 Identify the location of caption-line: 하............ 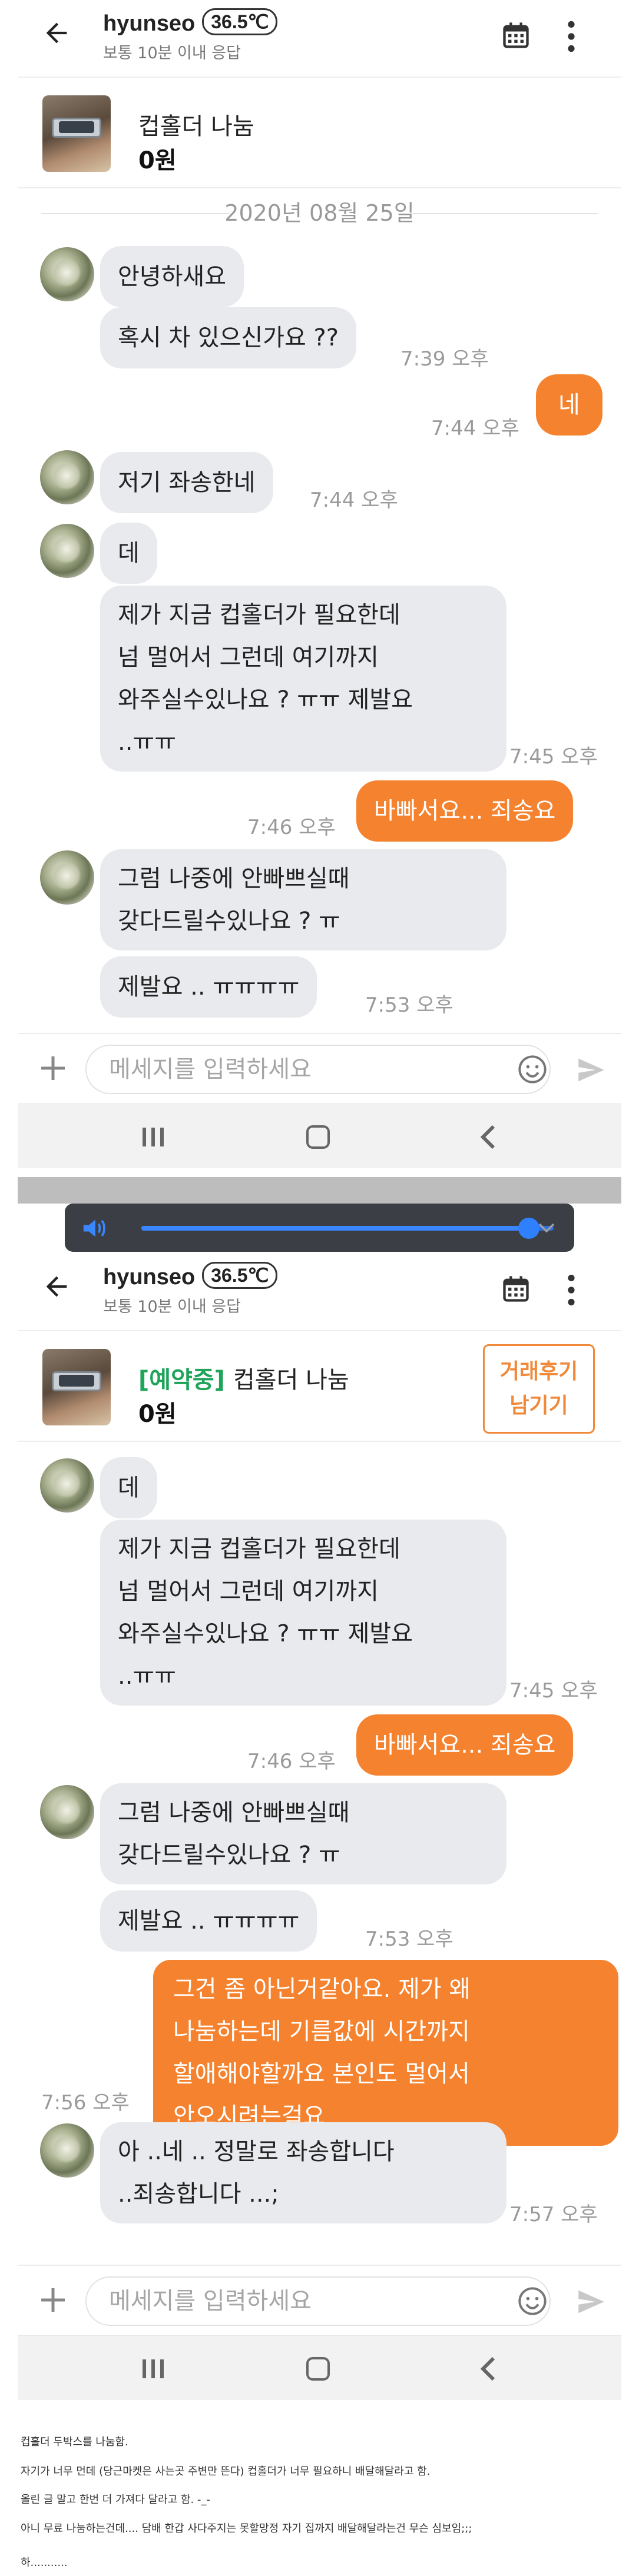
(45, 2563).